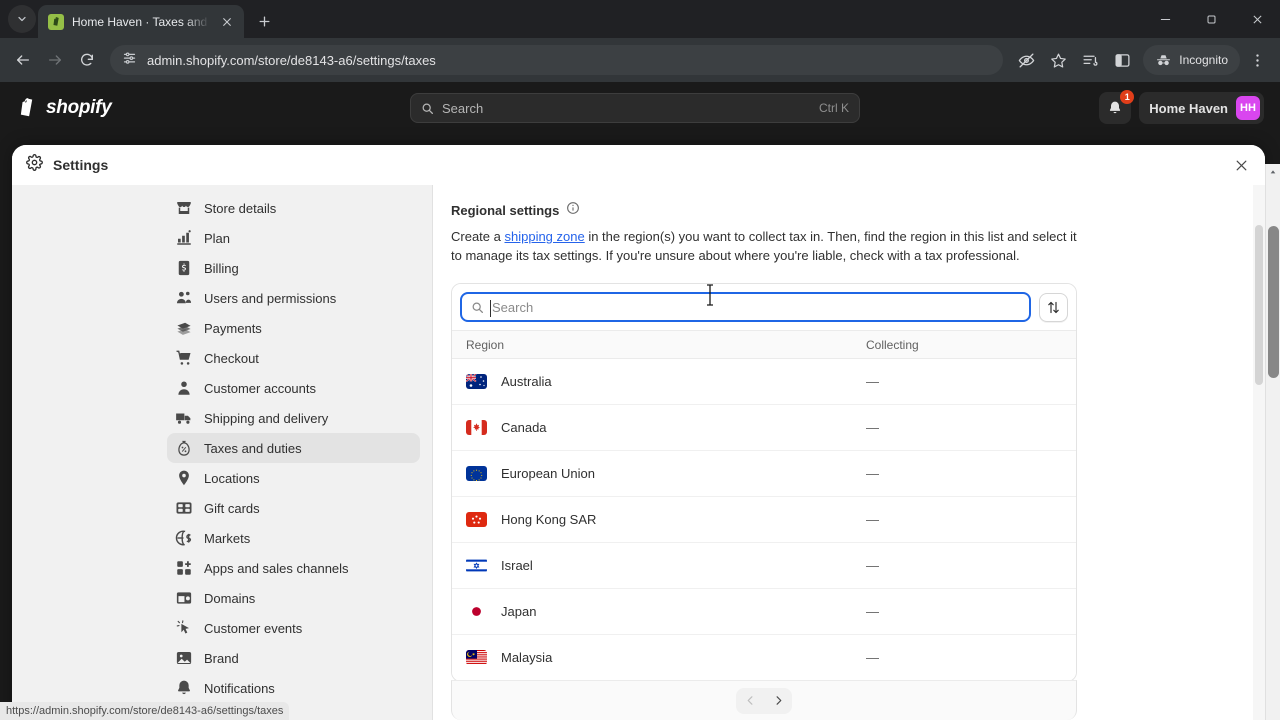 This screenshot has width=1280, height=720. I want to click on table-row: Australia —, so click(764, 382).